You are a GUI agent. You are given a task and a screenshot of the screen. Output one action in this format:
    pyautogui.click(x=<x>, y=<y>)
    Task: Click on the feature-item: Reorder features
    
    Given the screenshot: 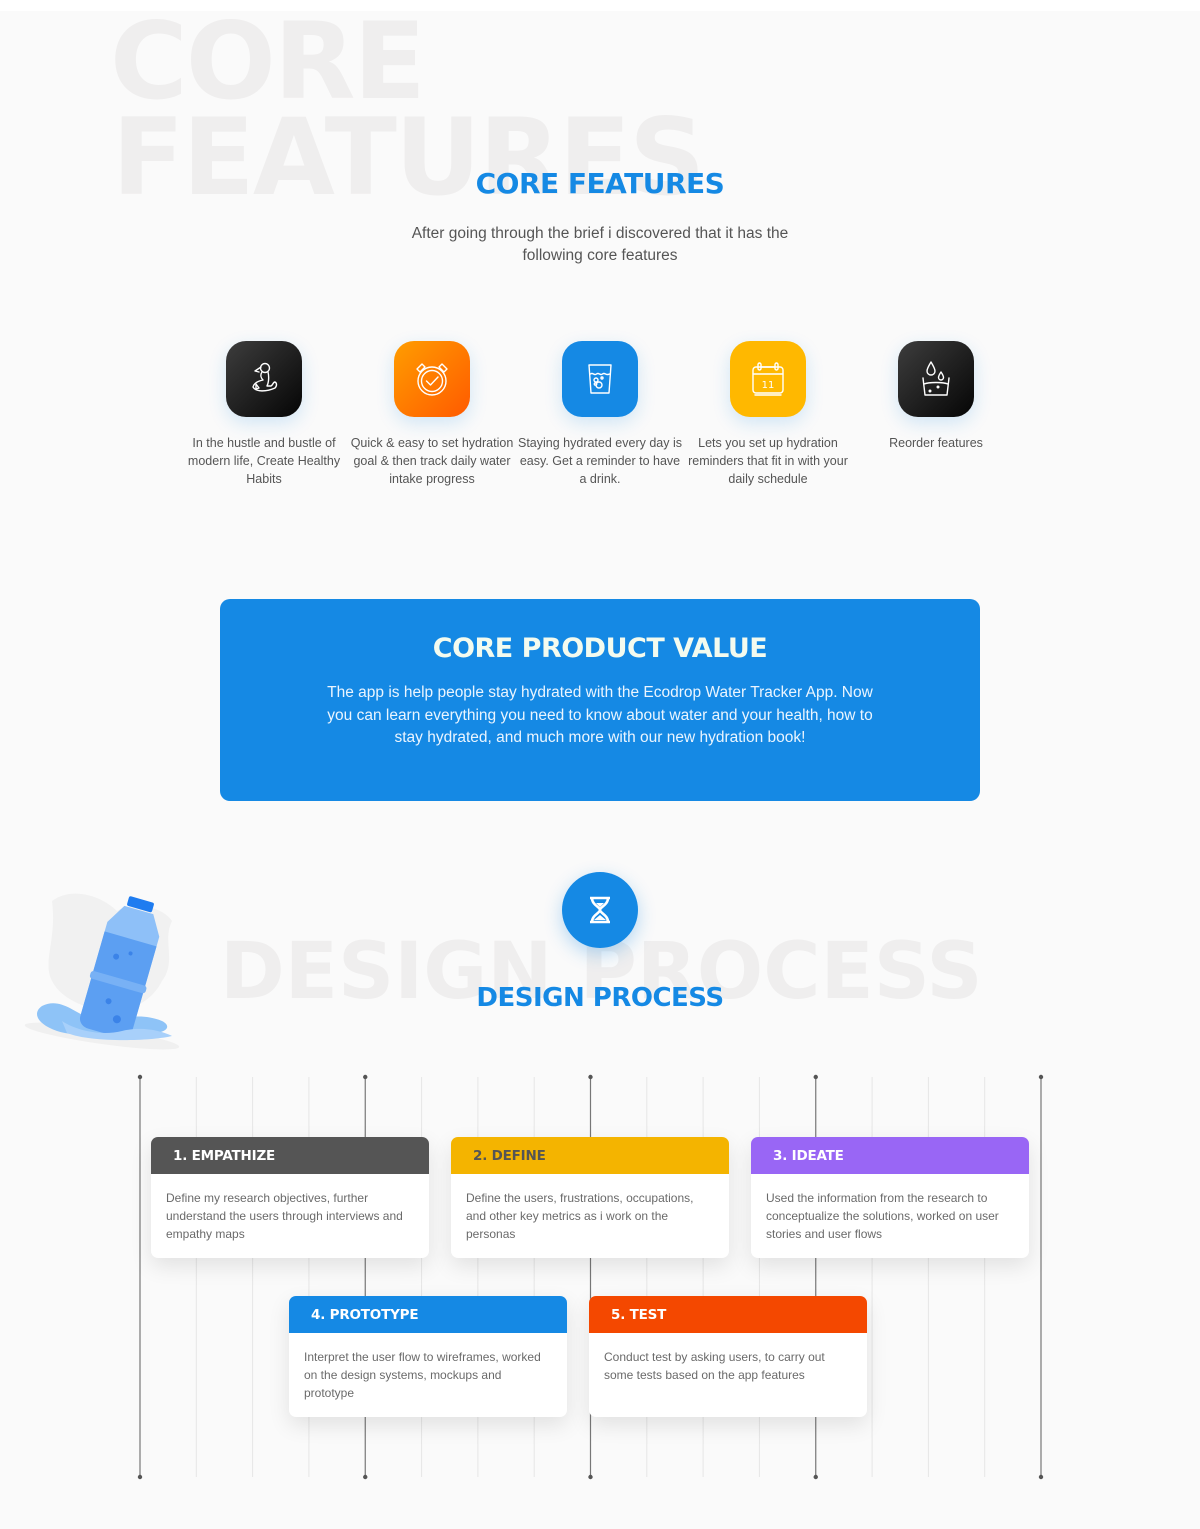 What is the action you would take?
    pyautogui.click(x=936, y=396)
    